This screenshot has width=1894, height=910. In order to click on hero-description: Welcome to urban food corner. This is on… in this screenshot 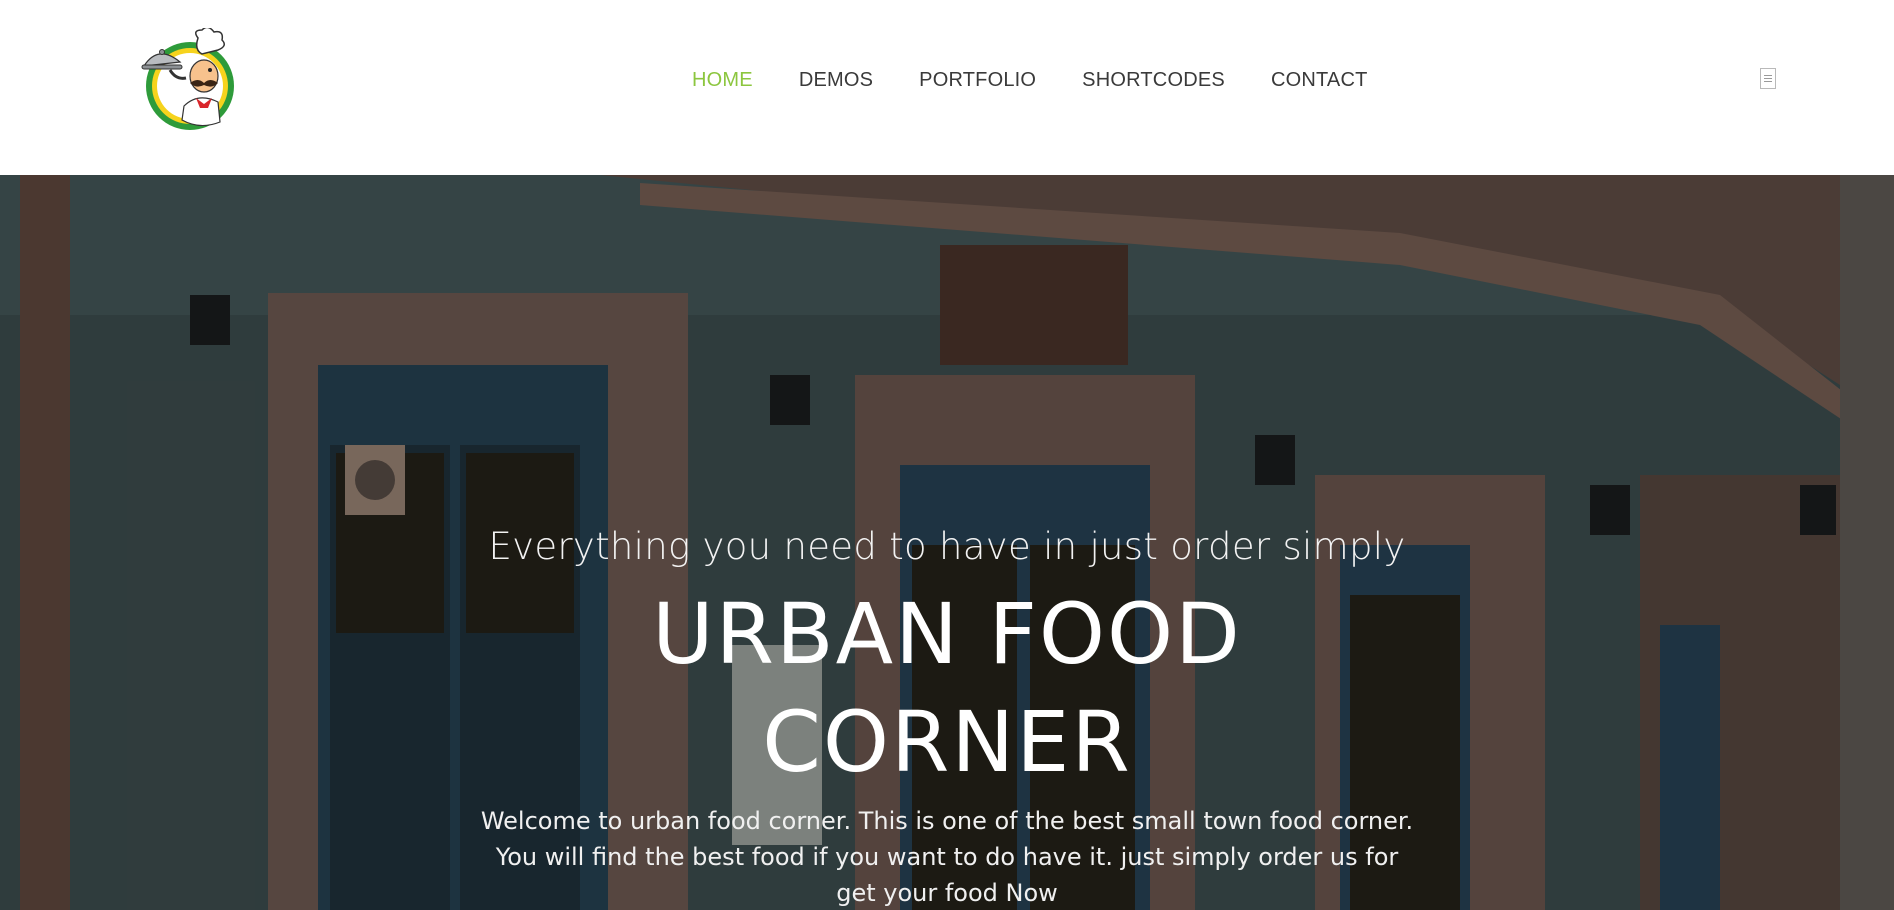, I will do `click(947, 857)`.